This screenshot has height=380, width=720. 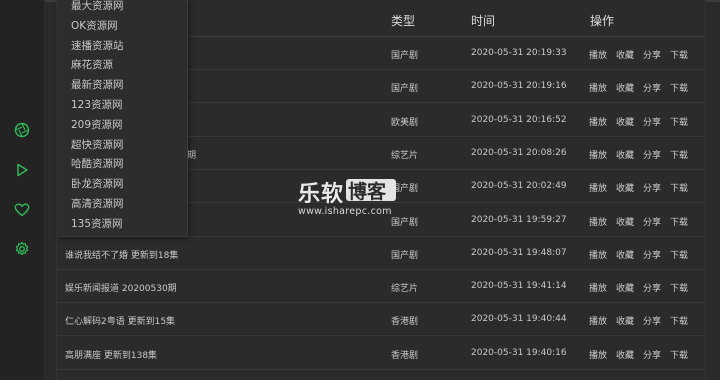 I want to click on watermark-brand-box: 博客, so click(x=367, y=192).